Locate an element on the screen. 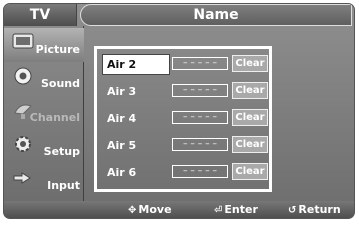 Image resolution: width=359 pixels, height=240 pixels. page-title: Name is located at coordinates (216, 15).